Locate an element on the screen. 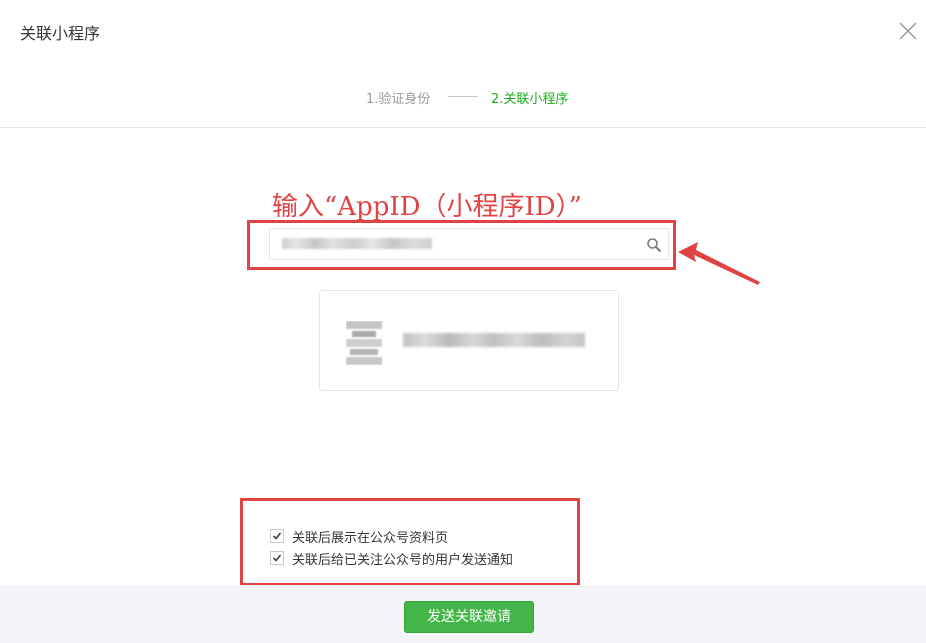  search-icon is located at coordinates (654, 245).